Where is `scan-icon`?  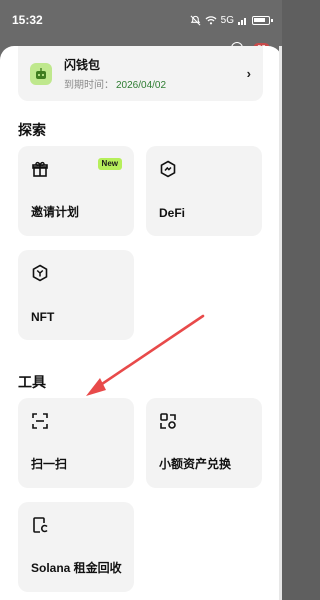
scan-icon is located at coordinates (40, 421).